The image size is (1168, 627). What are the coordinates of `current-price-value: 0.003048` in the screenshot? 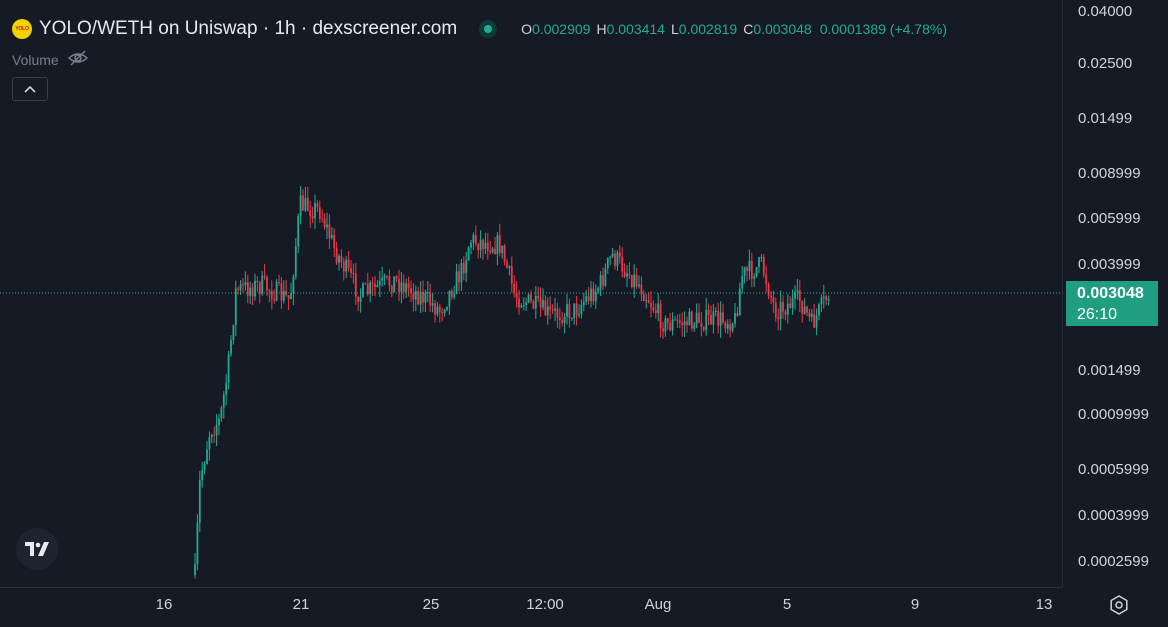 It's located at (1110, 293).